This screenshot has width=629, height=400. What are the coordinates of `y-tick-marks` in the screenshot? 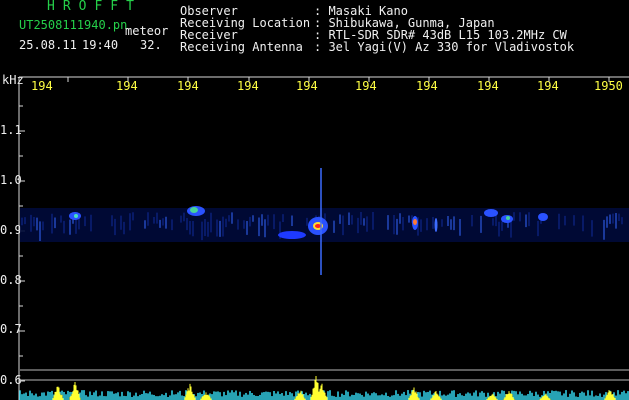 It's located at (22, 243).